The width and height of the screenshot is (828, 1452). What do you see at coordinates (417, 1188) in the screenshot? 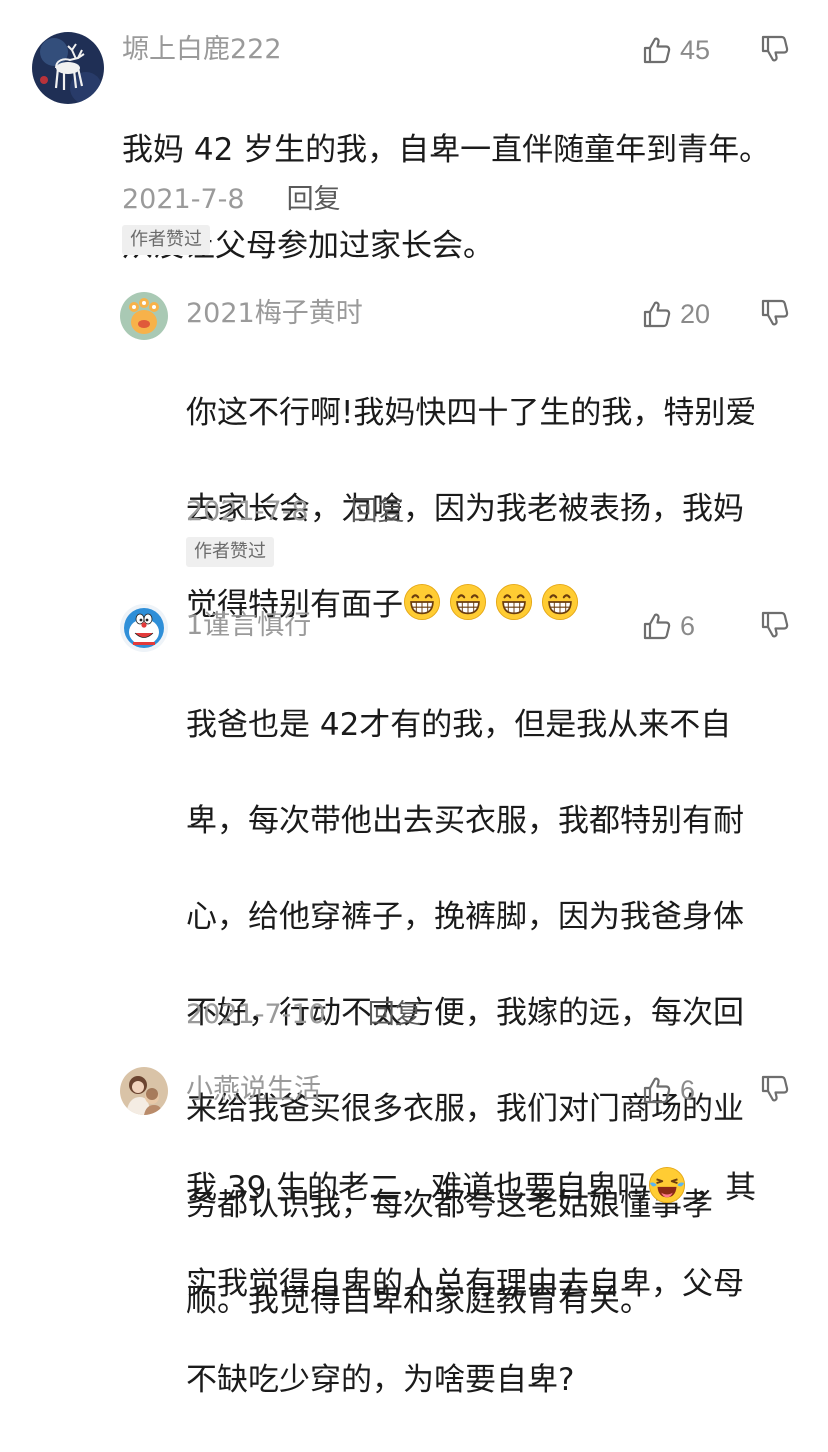
I see `comment-line-text: 我 39 生的老二，难道也要自卑吗` at bounding box center [417, 1188].